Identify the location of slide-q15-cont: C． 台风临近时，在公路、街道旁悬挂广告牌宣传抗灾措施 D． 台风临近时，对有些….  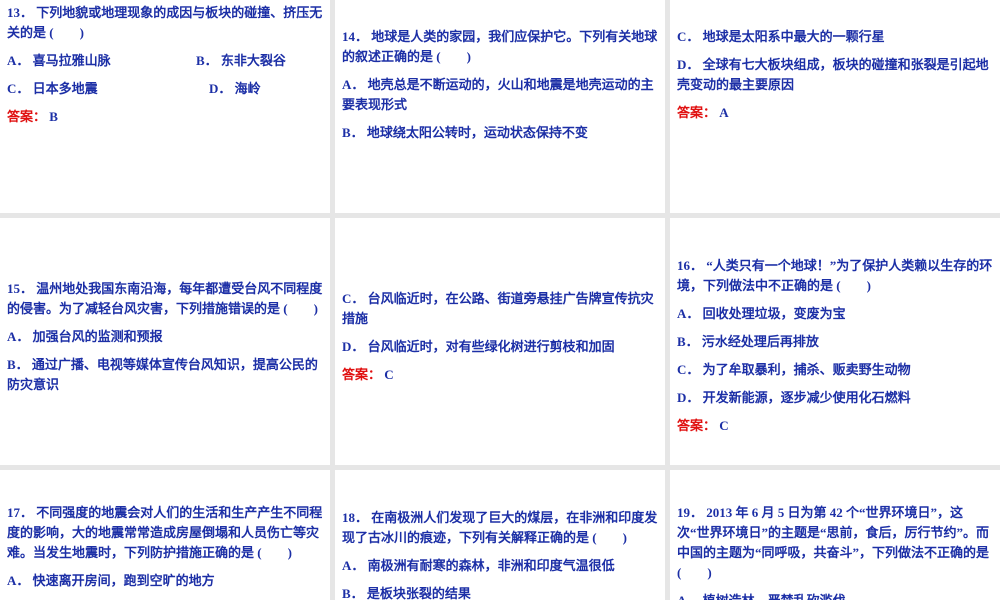
(500, 341).